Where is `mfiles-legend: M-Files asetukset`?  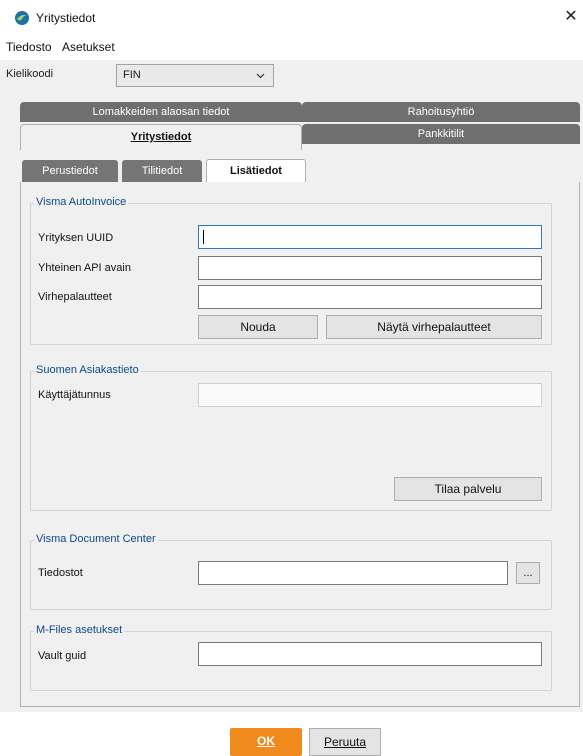 mfiles-legend: M-Files asetukset is located at coordinates (79, 630).